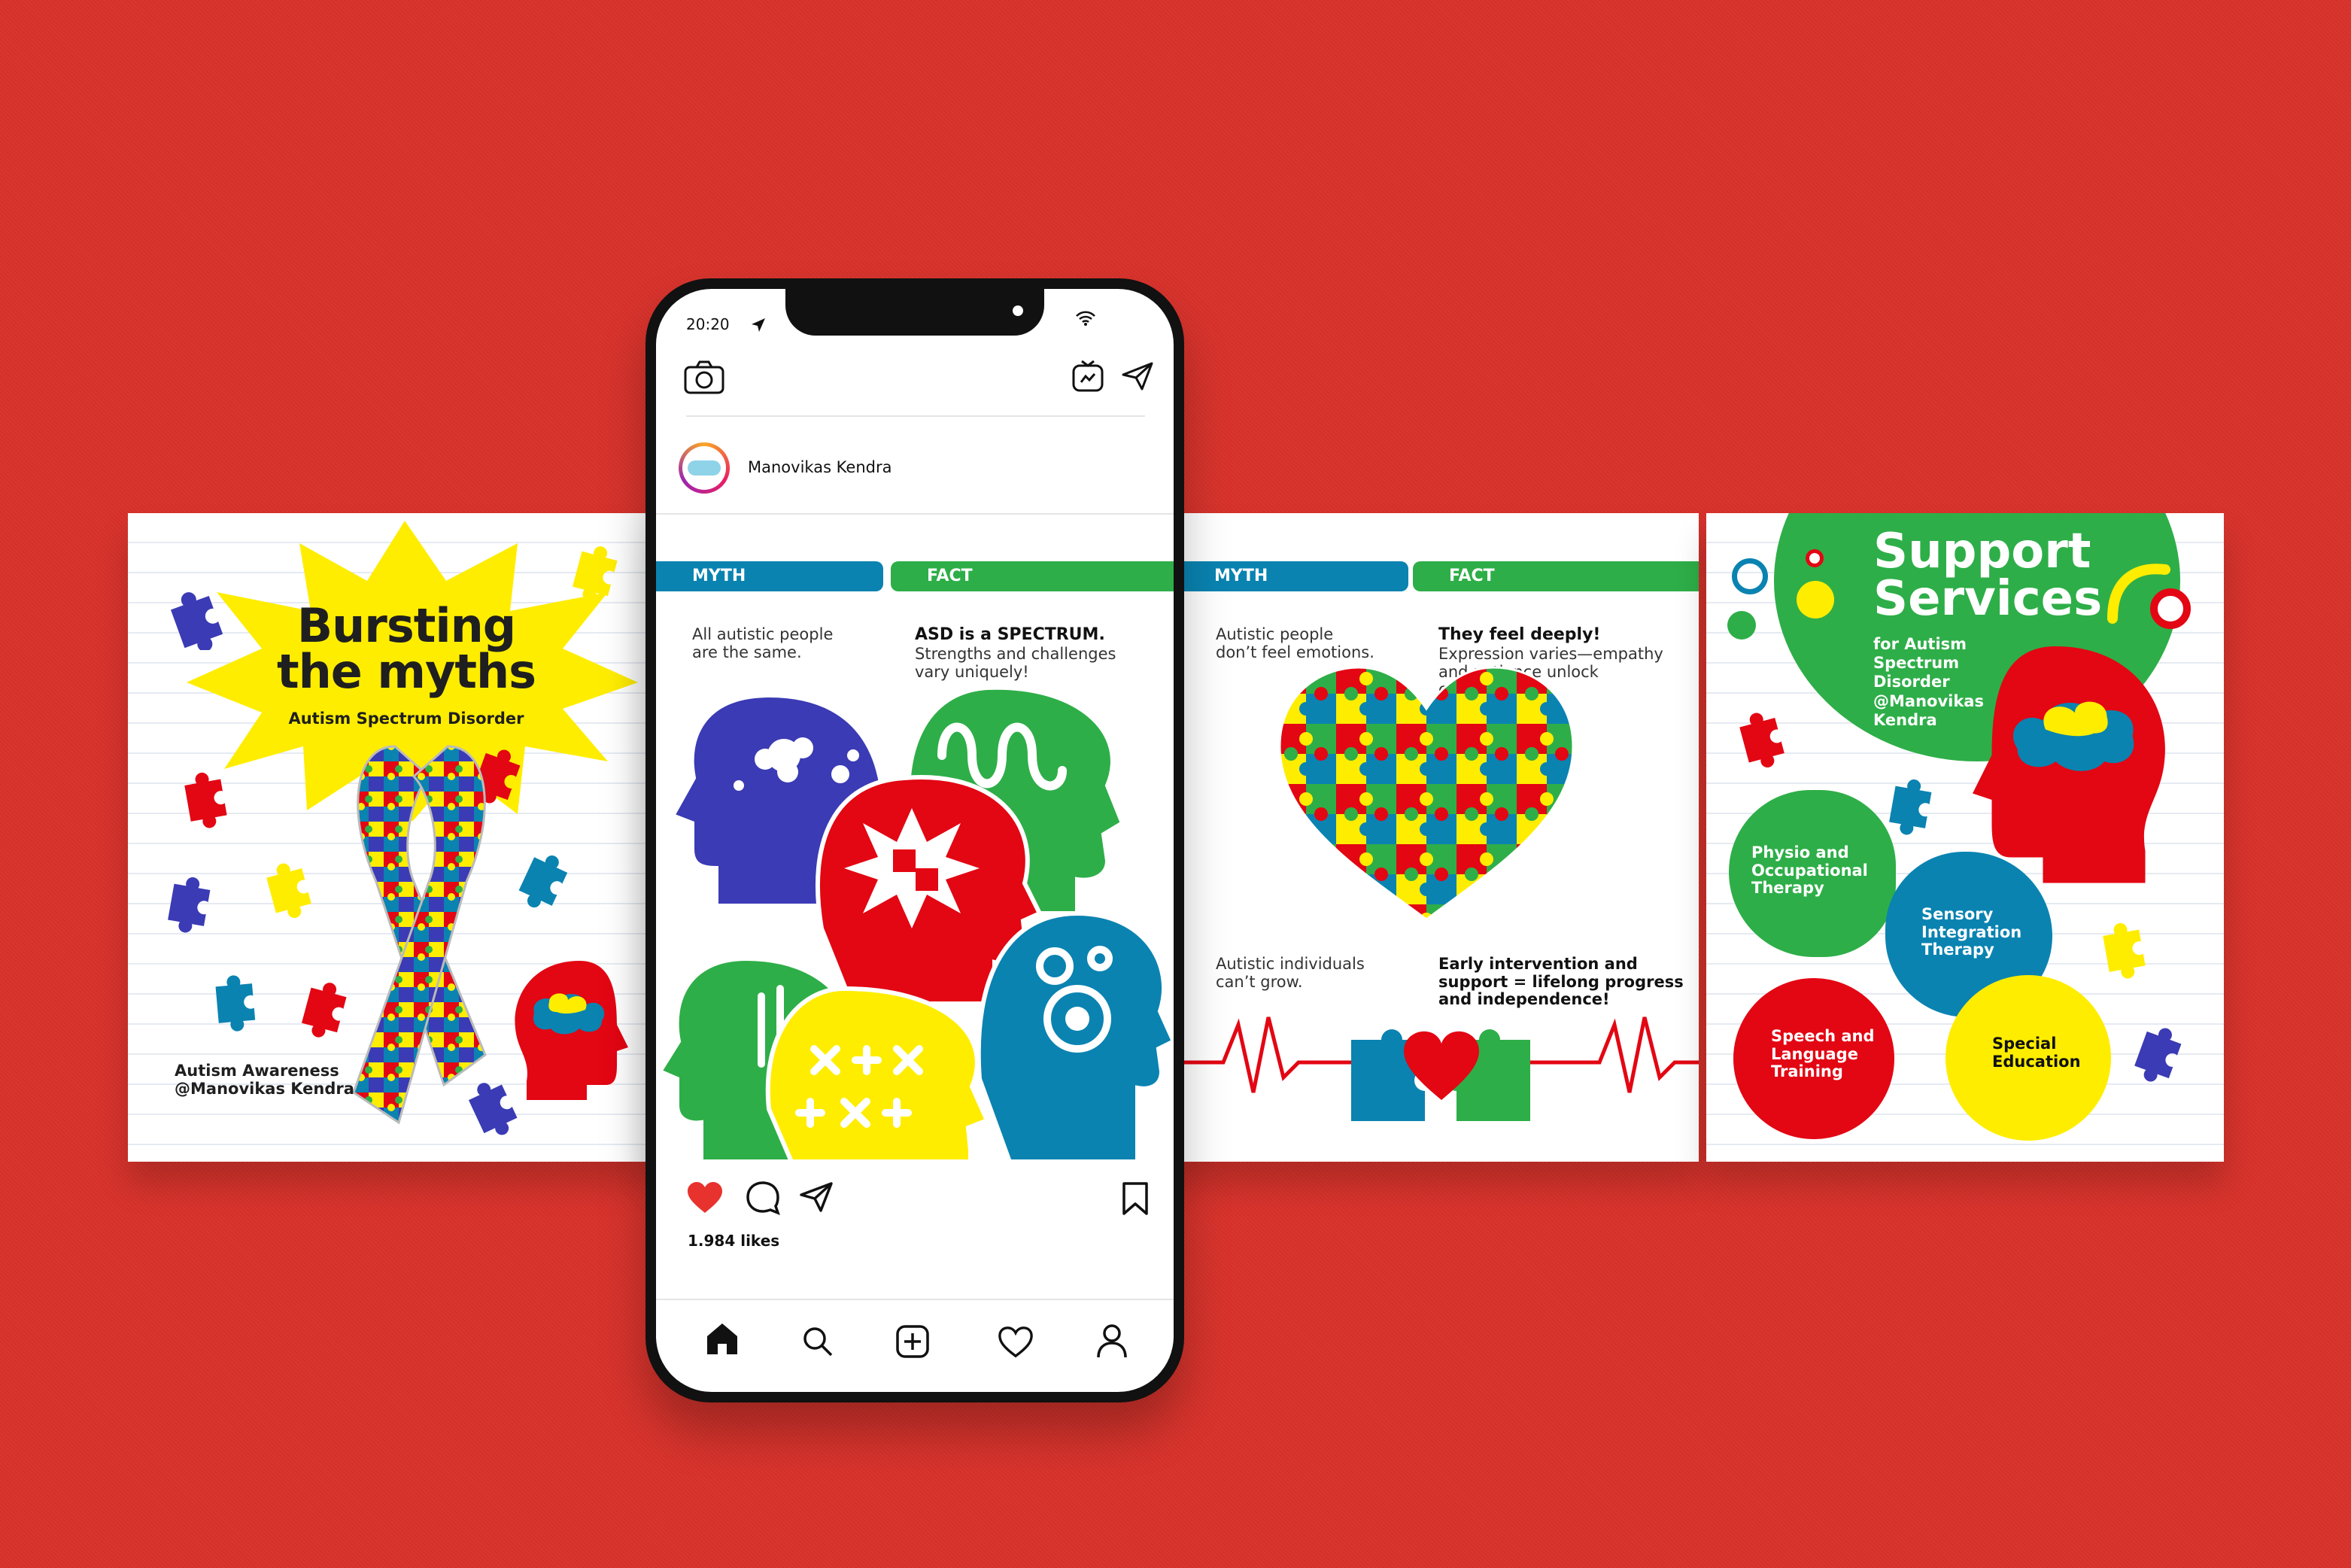 This screenshot has height=1568, width=2351. I want to click on post-fact-title: ASD is a SPECTRUM., so click(1010, 634).